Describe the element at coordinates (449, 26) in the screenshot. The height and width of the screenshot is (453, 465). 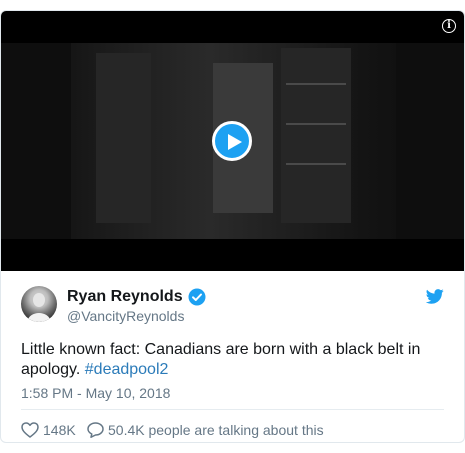
I see `info-icon: i` at that location.